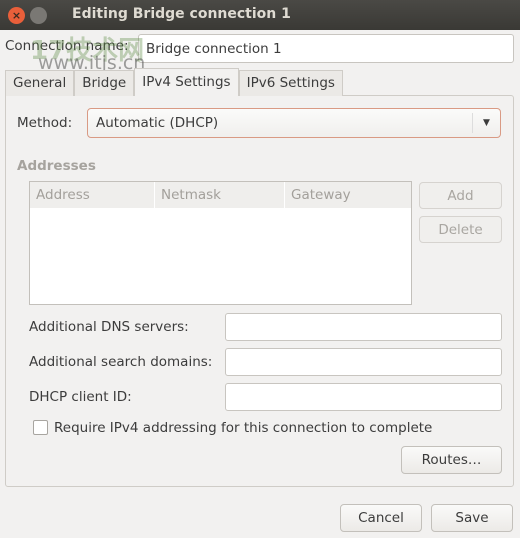 The width and height of the screenshot is (520, 538). I want to click on column-netmask: Netmask, so click(220, 195).